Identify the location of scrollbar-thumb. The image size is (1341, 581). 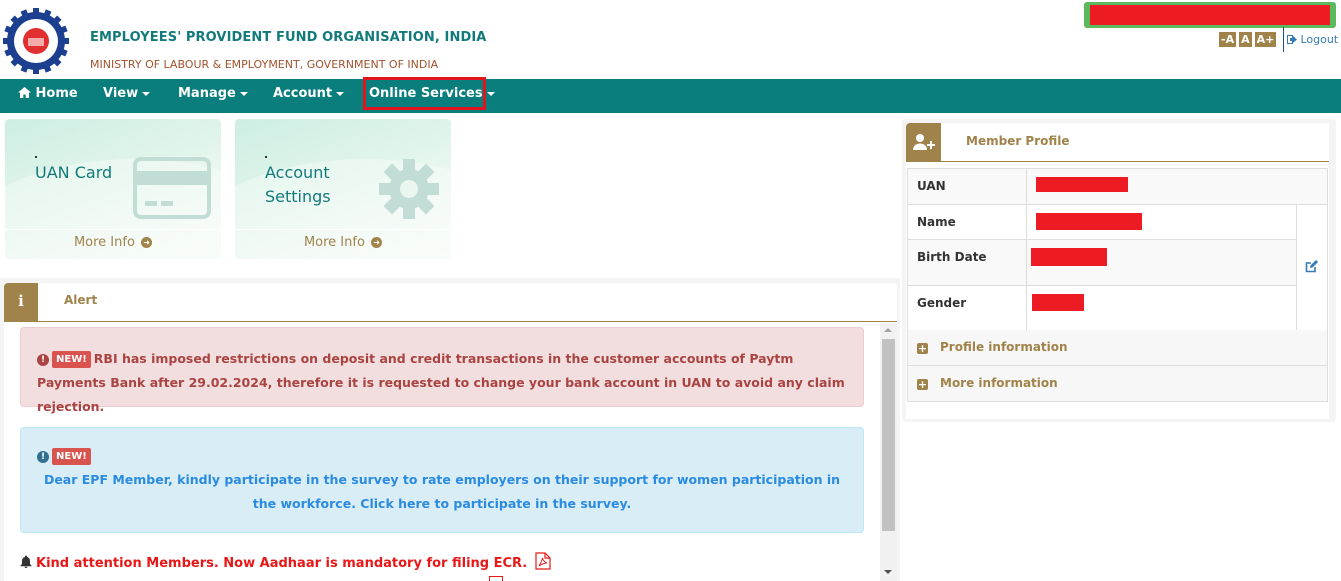
(888, 435).